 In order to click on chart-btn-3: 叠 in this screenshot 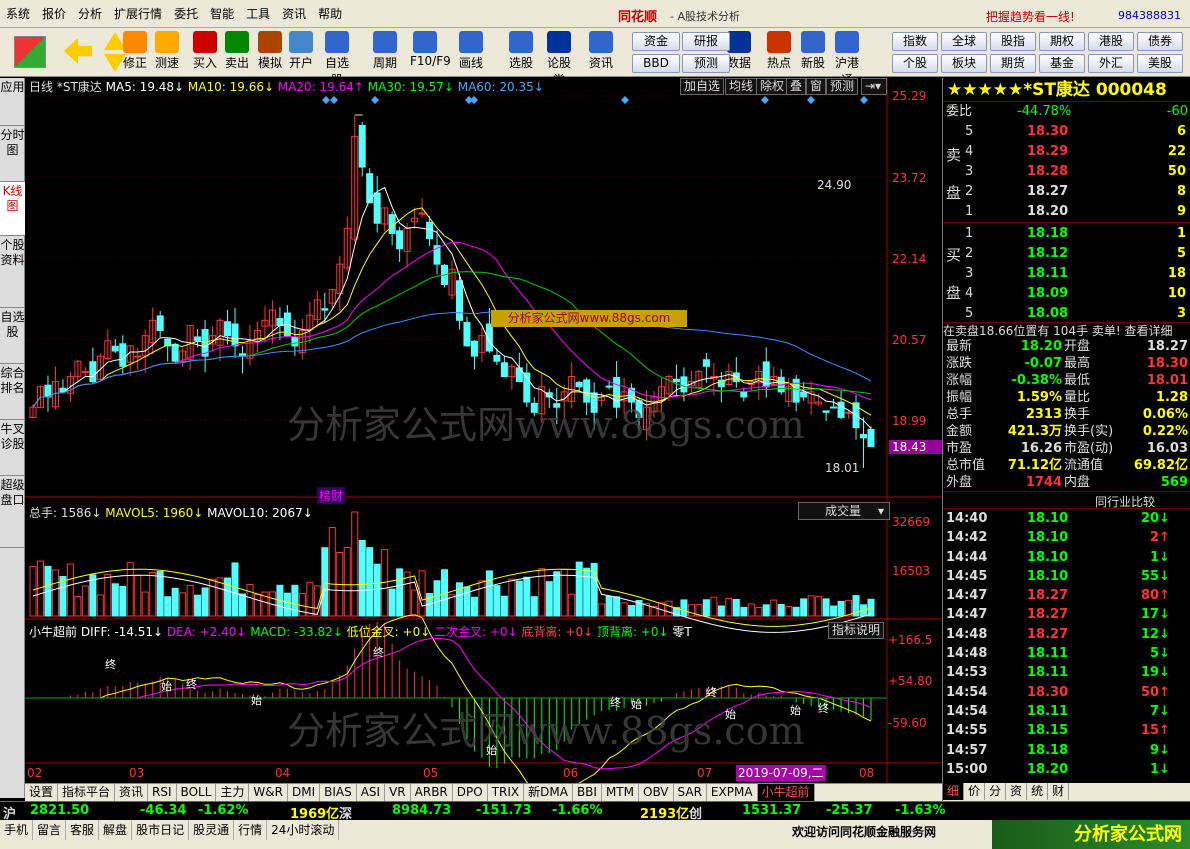, I will do `click(796, 86)`.